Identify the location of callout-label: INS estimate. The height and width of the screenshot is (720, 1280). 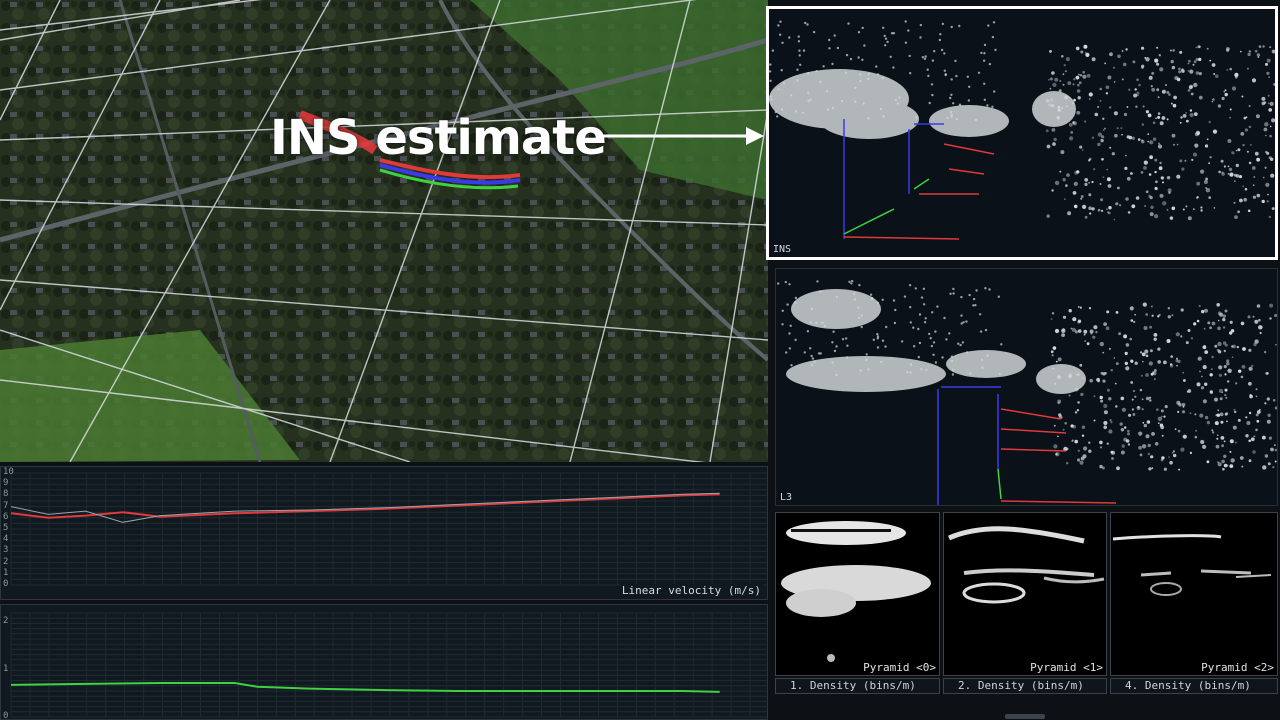
(438, 138).